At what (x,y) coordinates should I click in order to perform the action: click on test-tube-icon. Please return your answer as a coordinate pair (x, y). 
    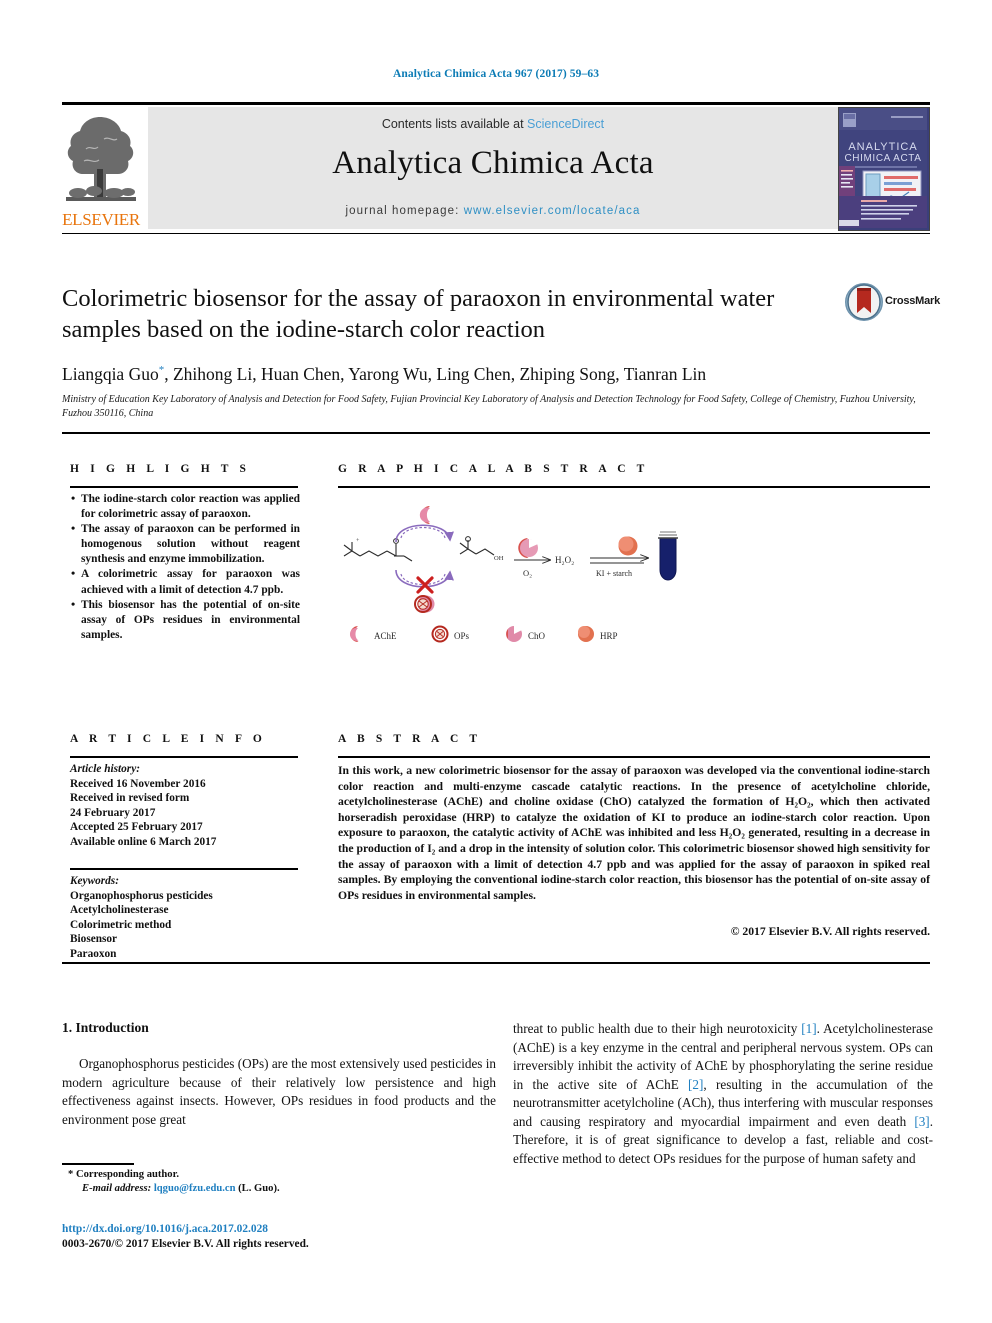
    Looking at the image, I should click on (668, 556).